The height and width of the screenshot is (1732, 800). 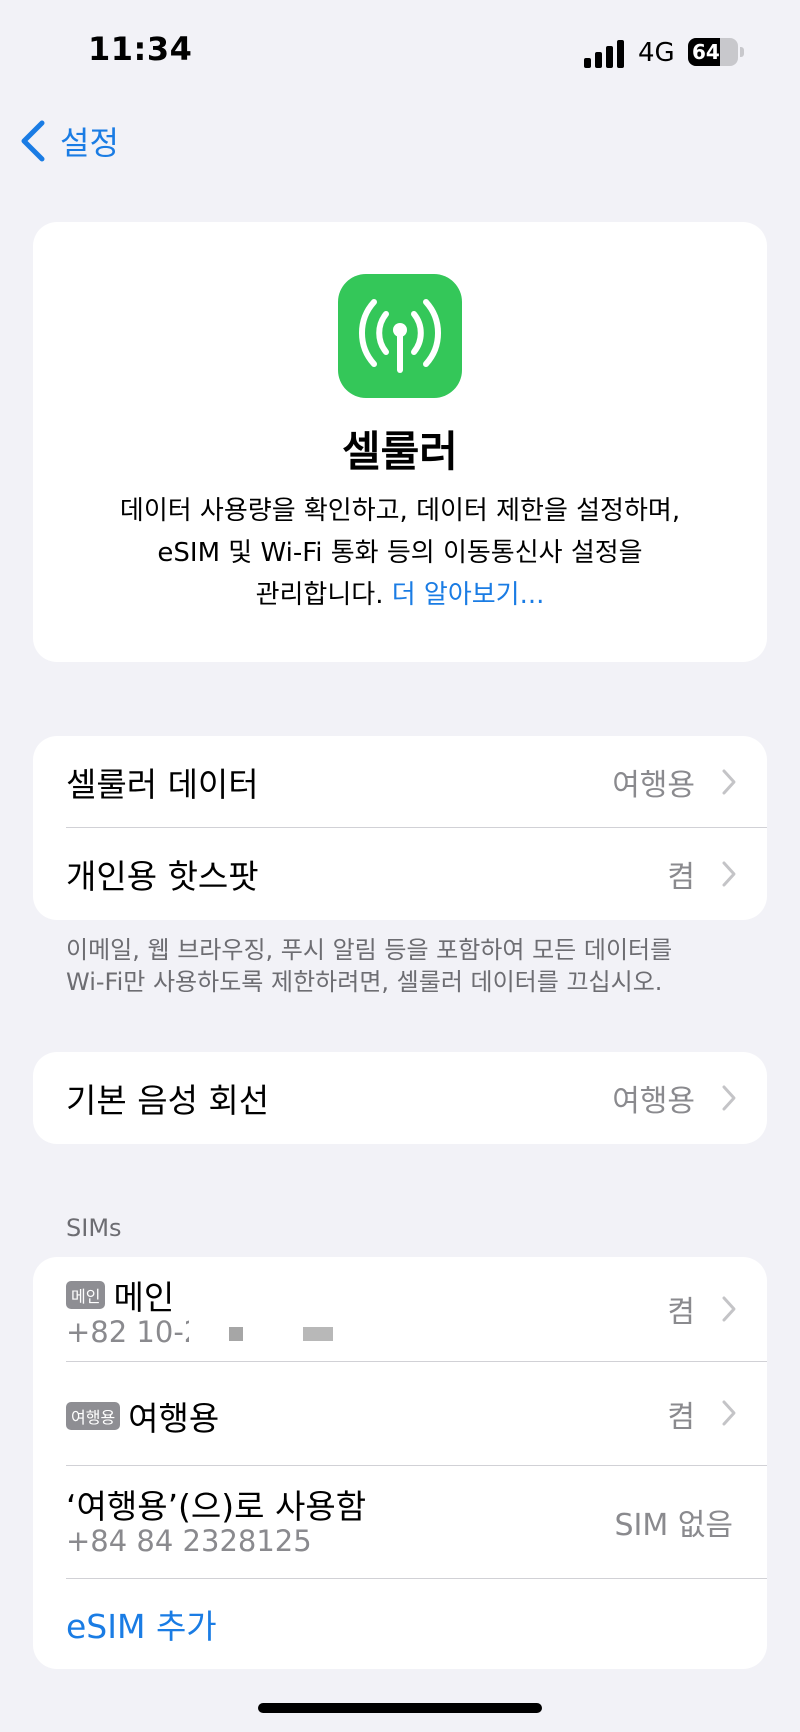 I want to click on status-bar: 11:34 4G 64, so click(x=400, y=50).